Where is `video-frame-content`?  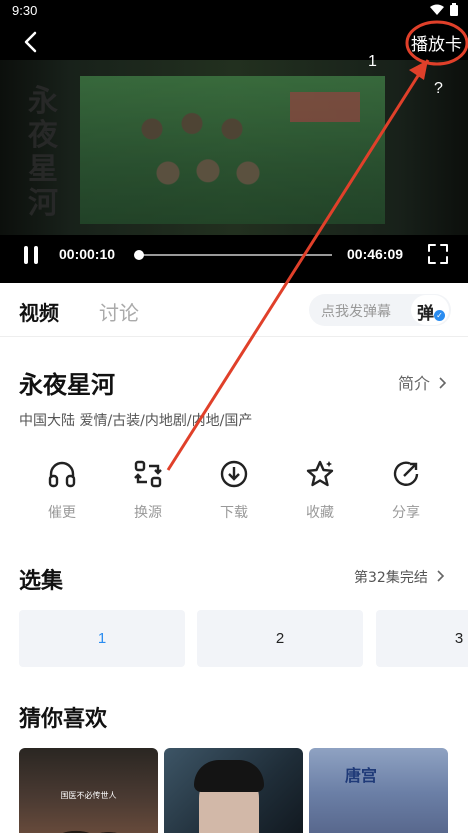
video-frame-content is located at coordinates (232, 150).